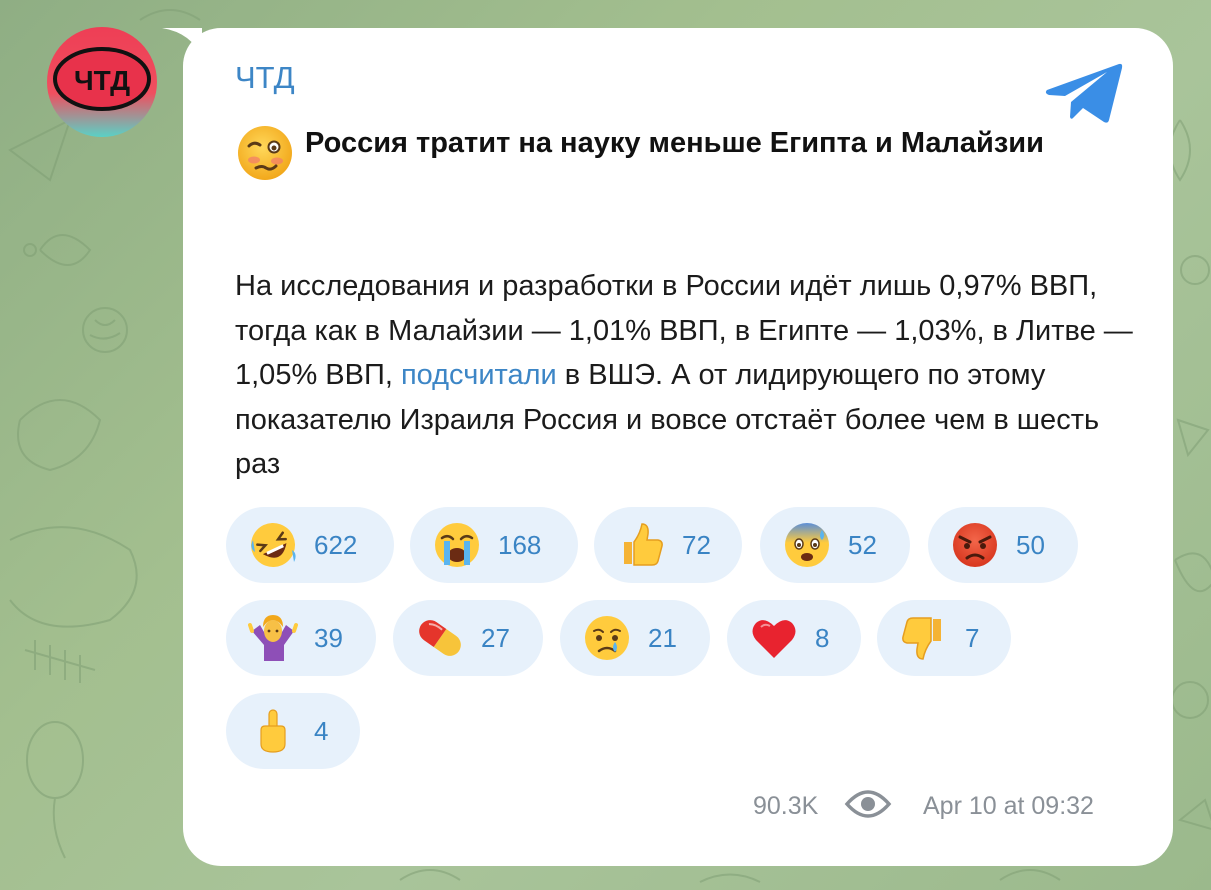 The image size is (1211, 890). What do you see at coordinates (265, 78) in the screenshot?
I see `channel-name: ЧТД` at bounding box center [265, 78].